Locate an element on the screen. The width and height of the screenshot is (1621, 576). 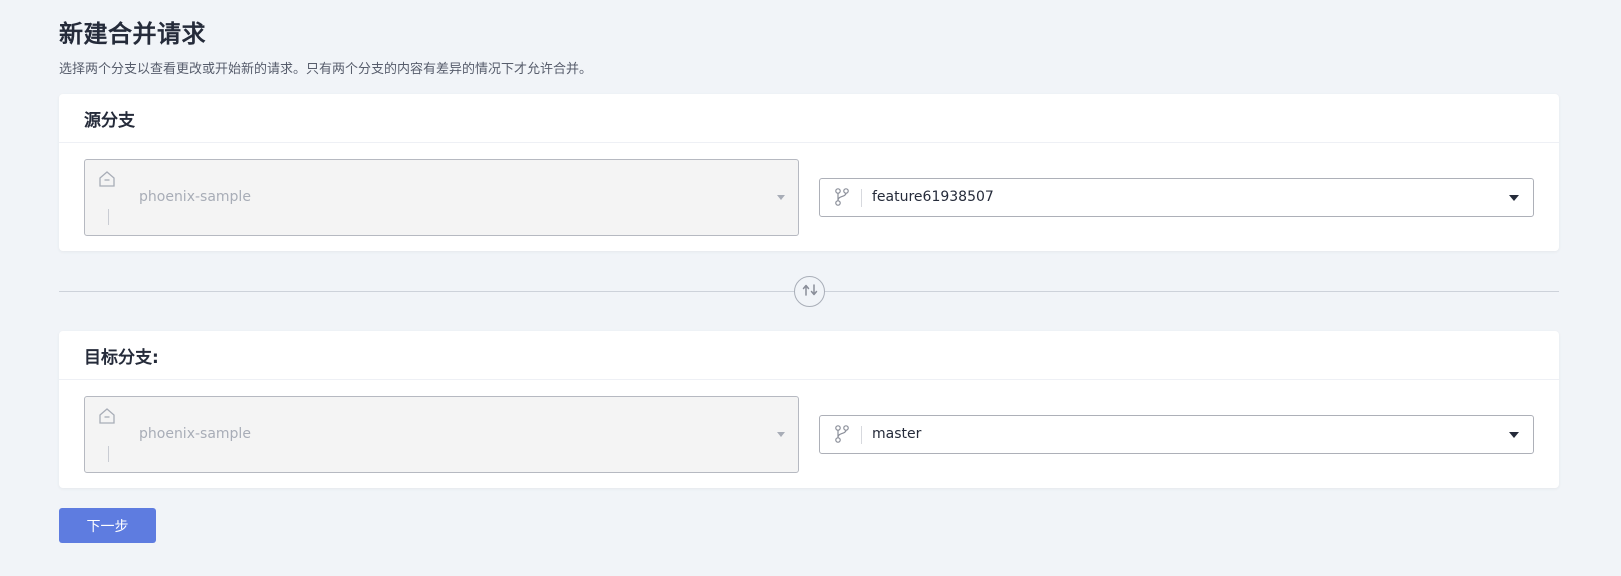
source-repo-value: phoenix-sample is located at coordinates (195, 197).